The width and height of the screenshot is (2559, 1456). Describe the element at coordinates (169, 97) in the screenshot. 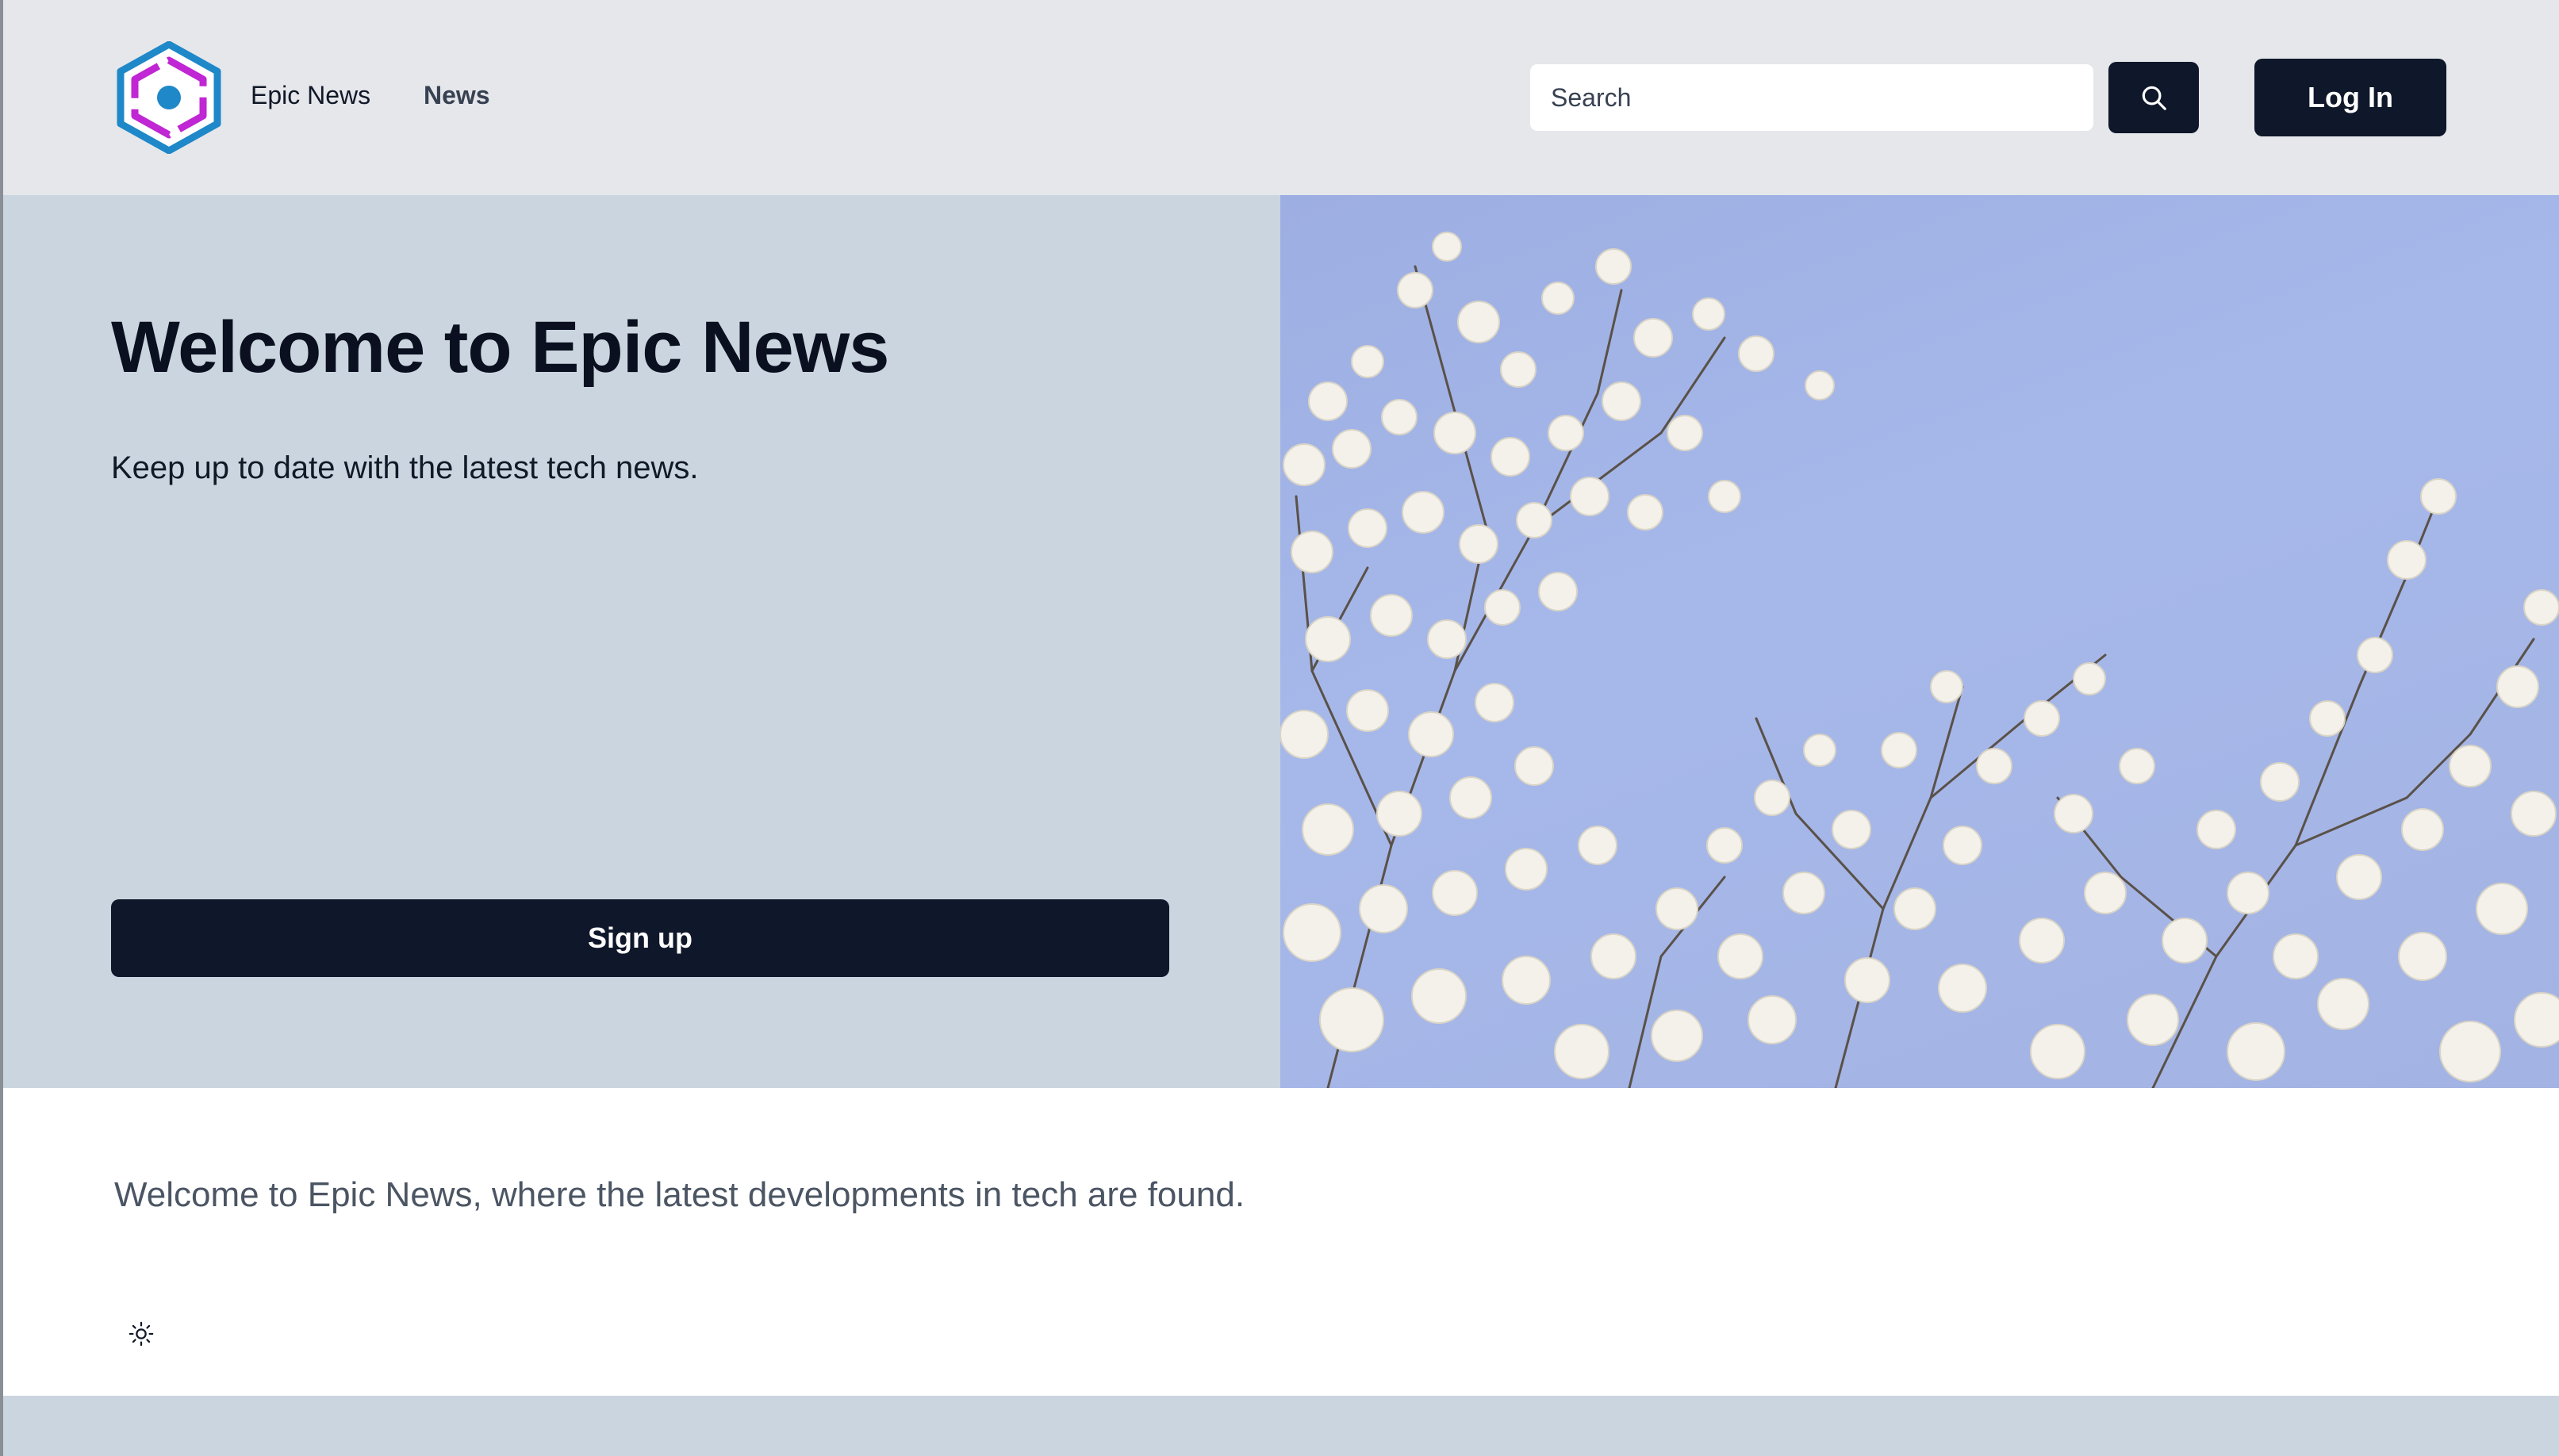

I see `epic-news-logo` at that location.